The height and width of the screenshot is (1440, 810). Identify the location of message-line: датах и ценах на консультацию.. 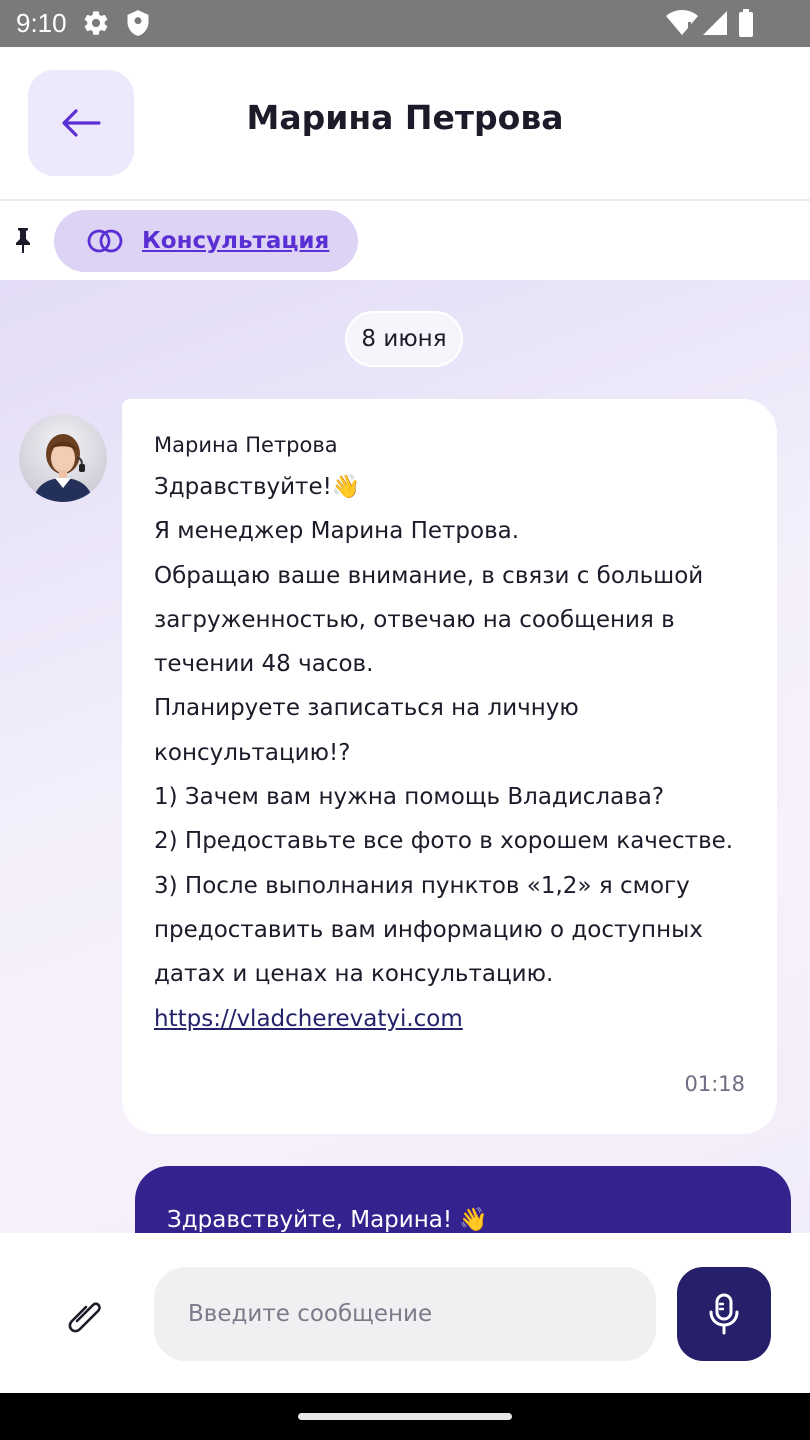
(354, 974).